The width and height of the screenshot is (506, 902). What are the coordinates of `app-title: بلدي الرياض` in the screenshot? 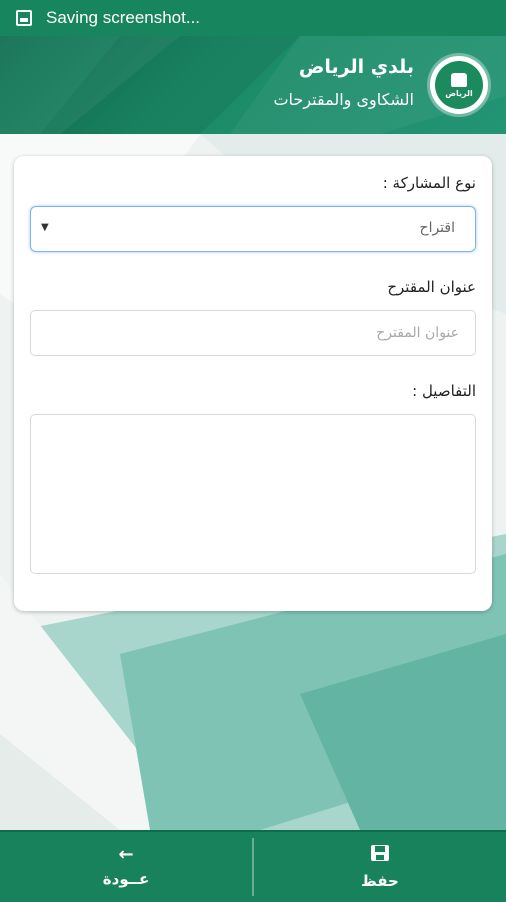 It's located at (356, 67).